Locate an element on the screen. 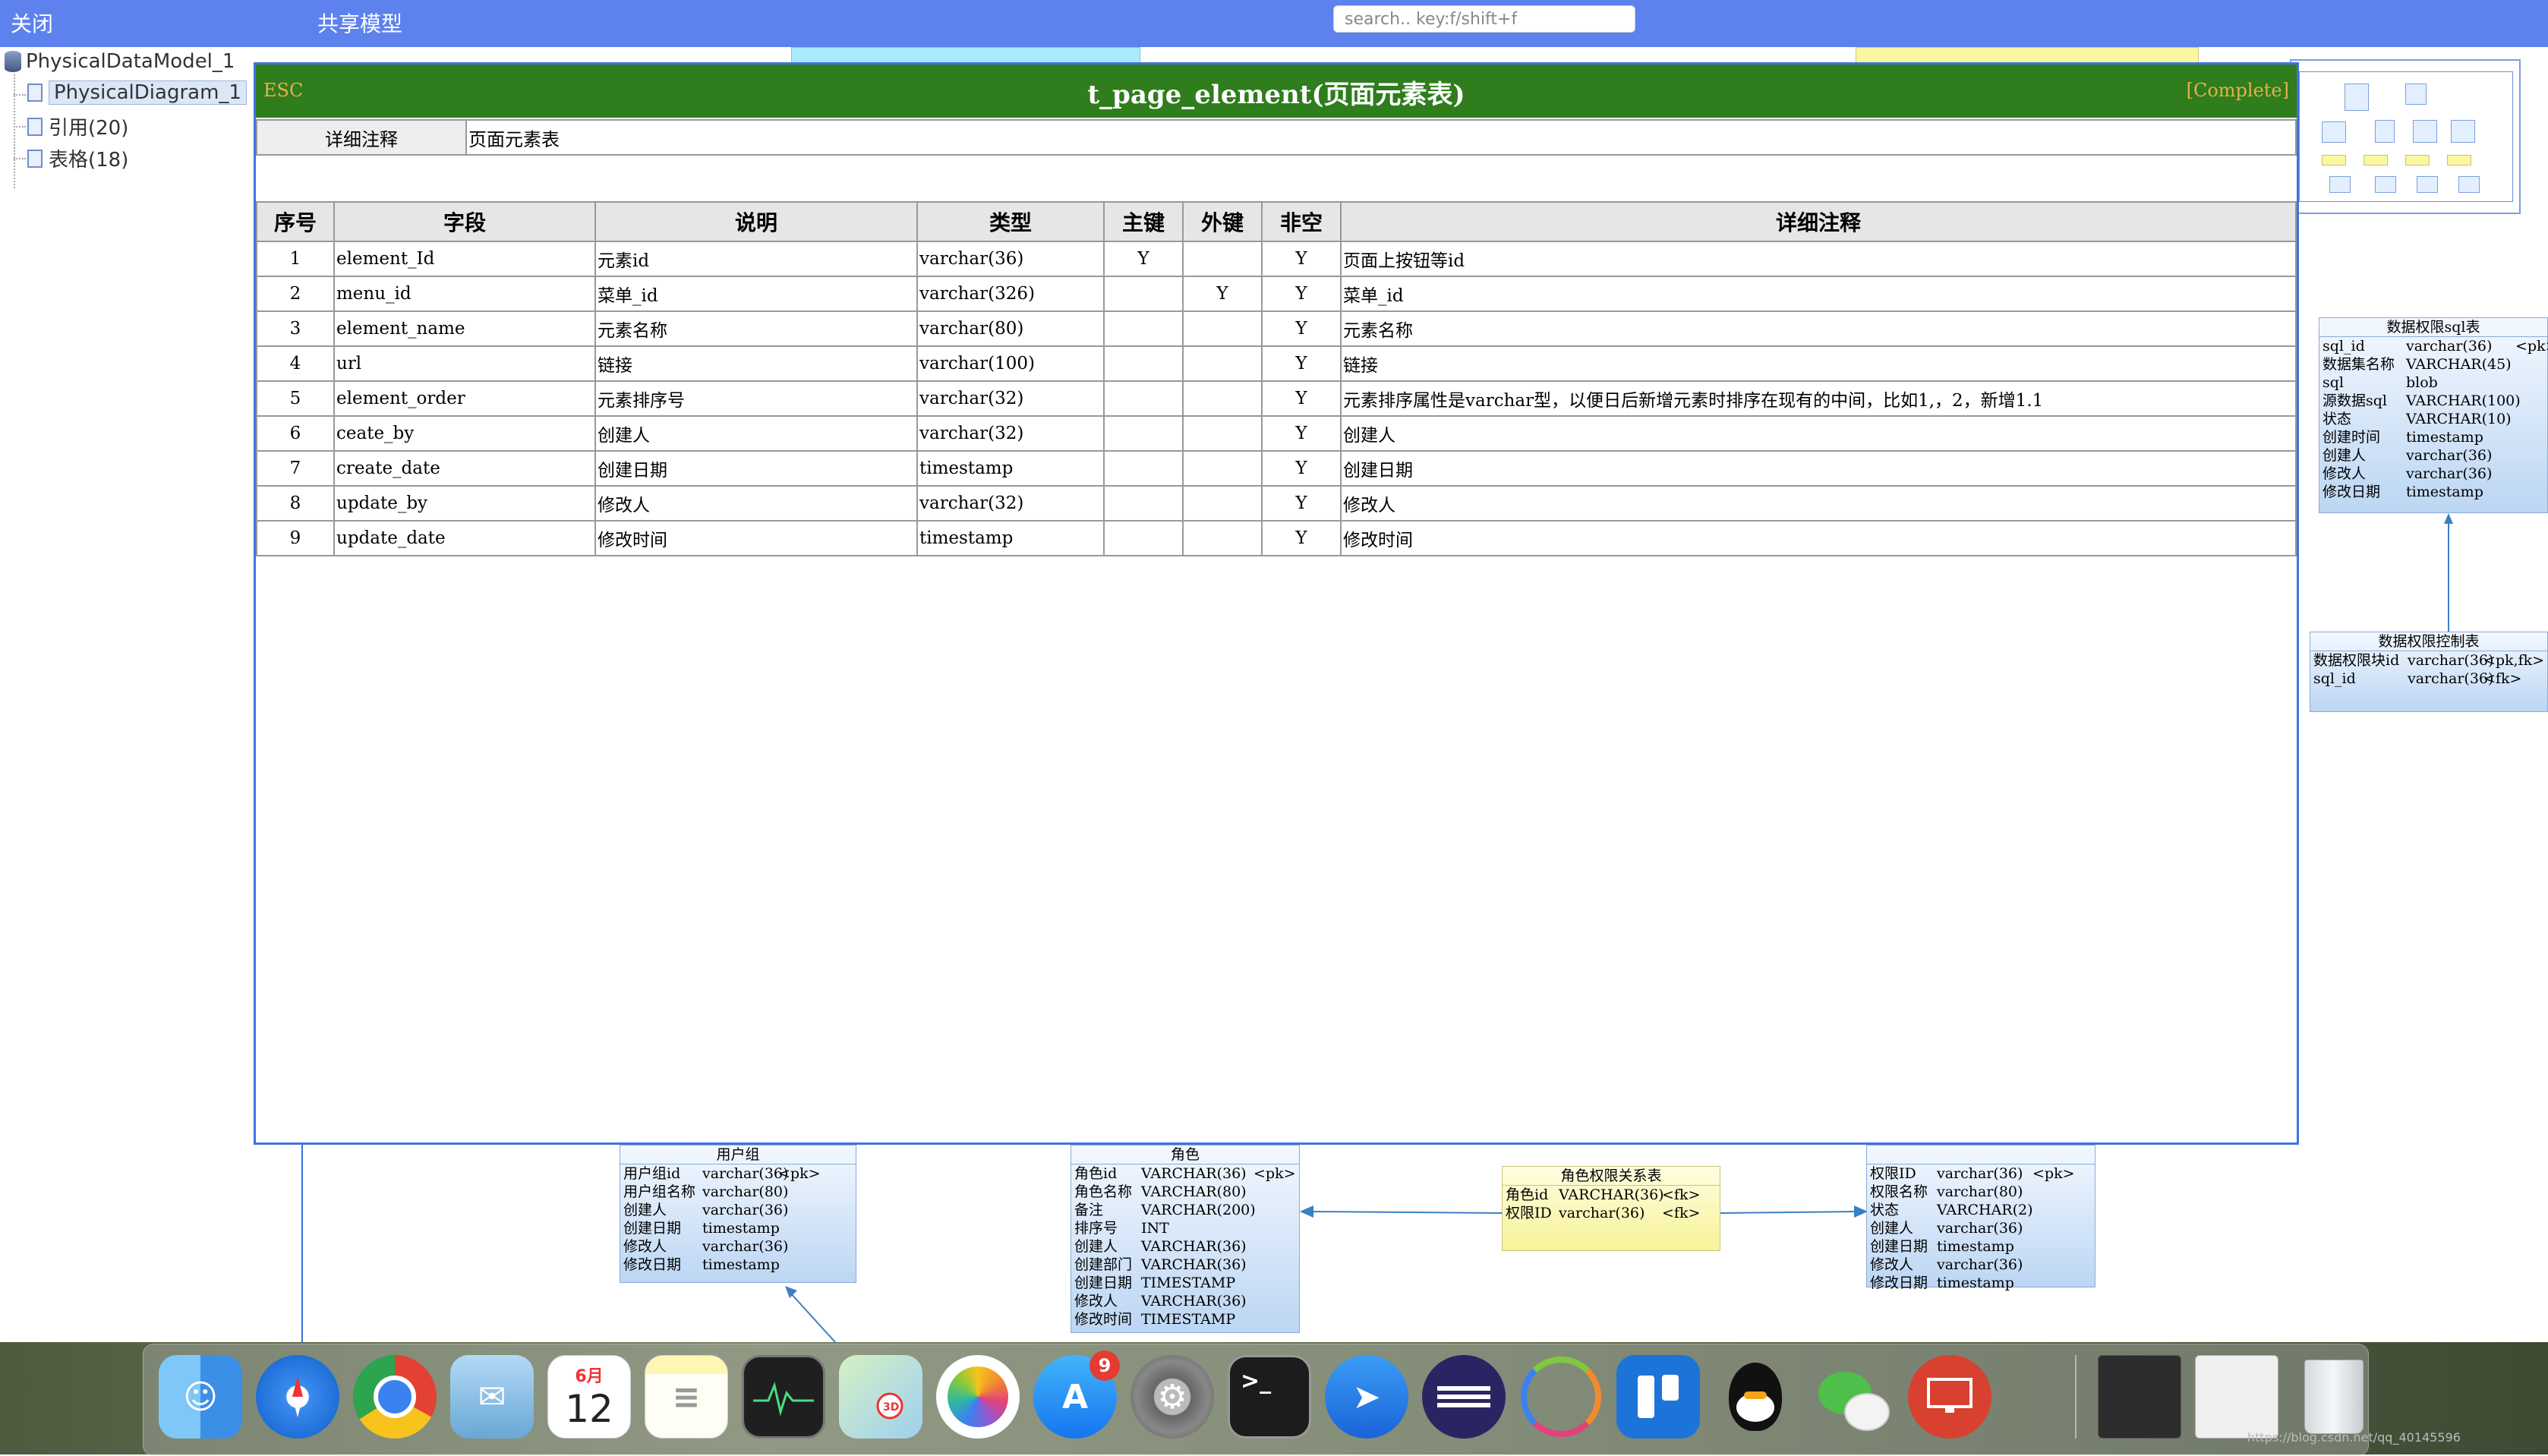  finder-icon: ☺ is located at coordinates (200, 1397).